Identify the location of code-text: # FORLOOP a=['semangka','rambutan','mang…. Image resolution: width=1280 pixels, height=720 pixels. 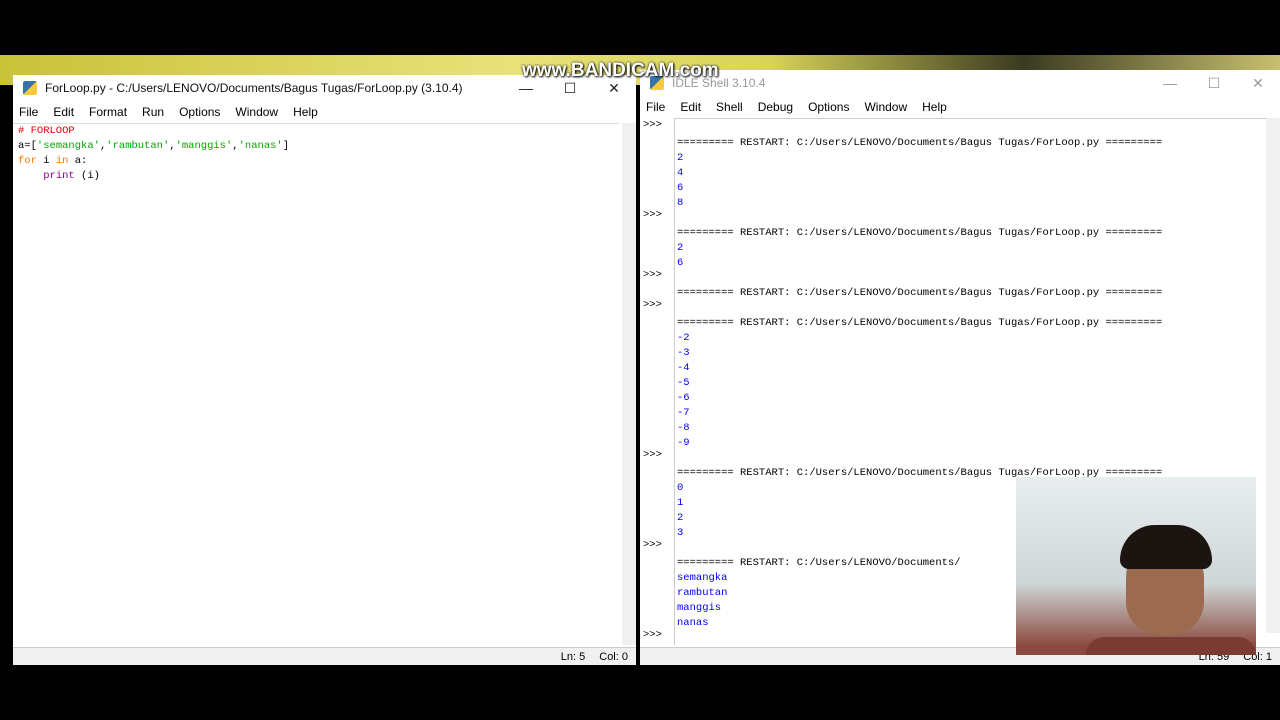
(153, 154).